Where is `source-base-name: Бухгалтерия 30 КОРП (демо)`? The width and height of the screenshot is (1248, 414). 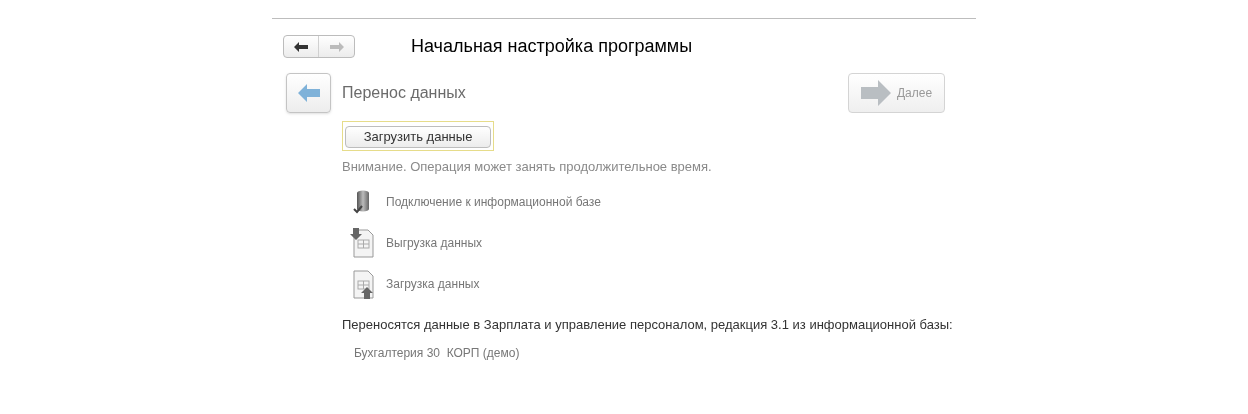 source-base-name: Бухгалтерия 30 КОРП (демо) is located at coordinates (437, 353).